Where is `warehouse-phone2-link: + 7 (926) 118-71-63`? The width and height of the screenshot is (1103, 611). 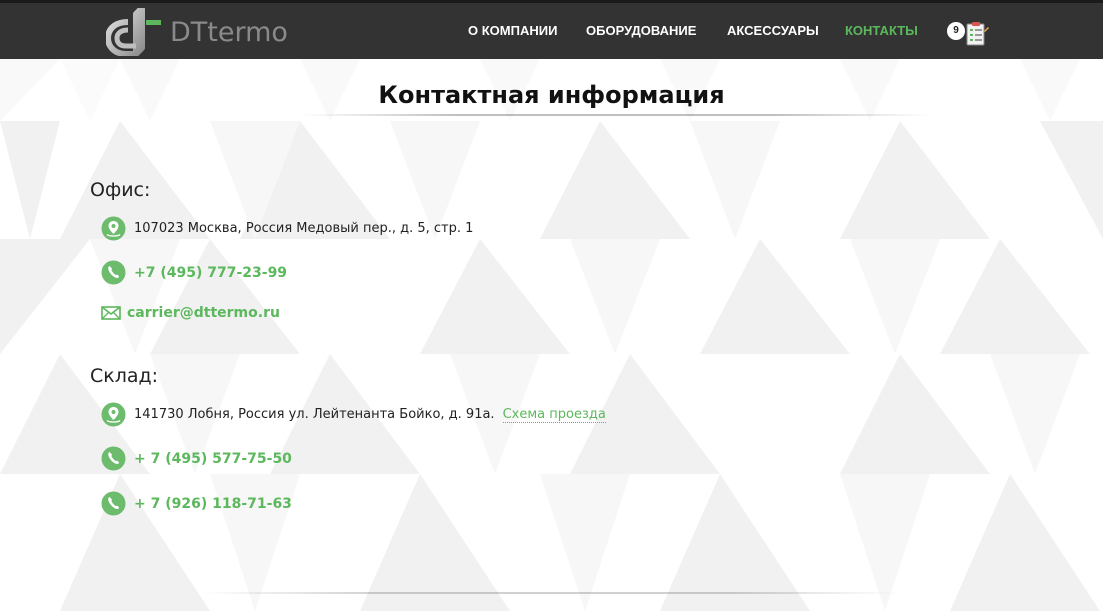
warehouse-phone2-link: + 7 (926) 118-71-63 is located at coordinates (213, 504).